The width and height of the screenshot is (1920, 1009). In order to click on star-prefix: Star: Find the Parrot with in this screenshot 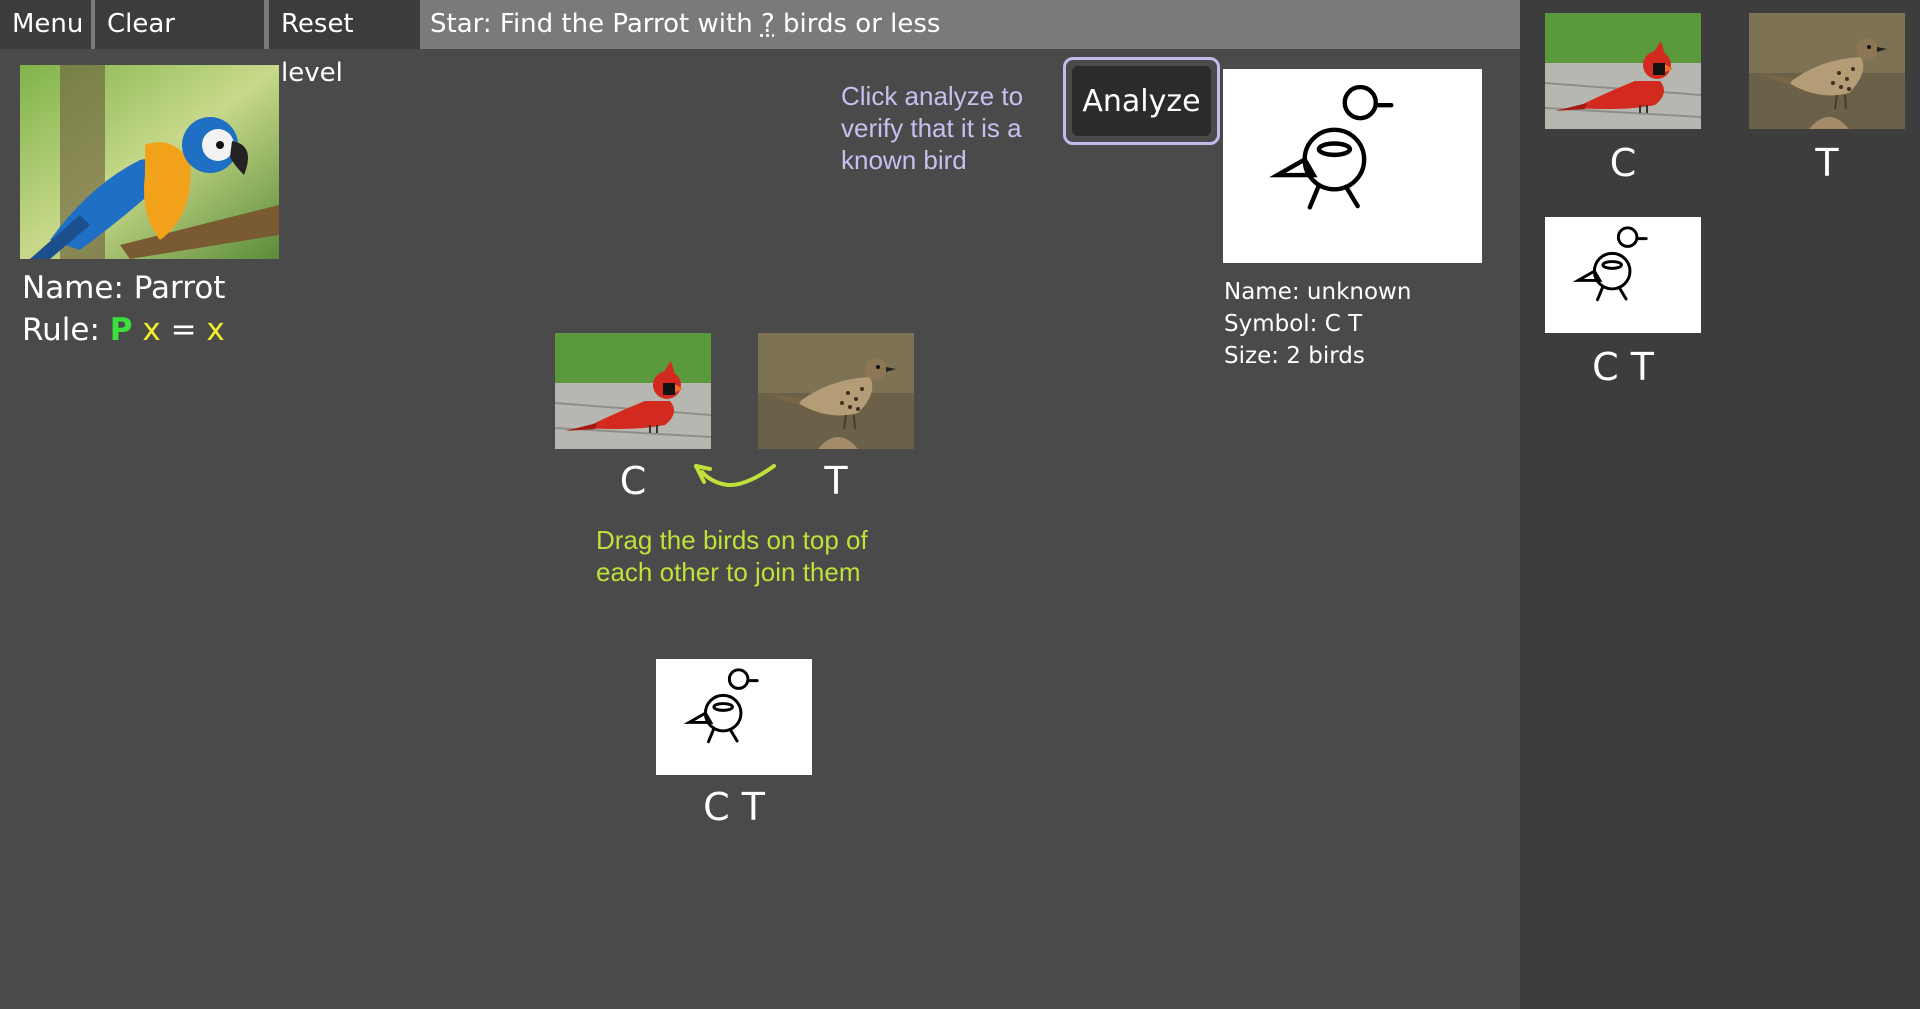, I will do `click(595, 24)`.